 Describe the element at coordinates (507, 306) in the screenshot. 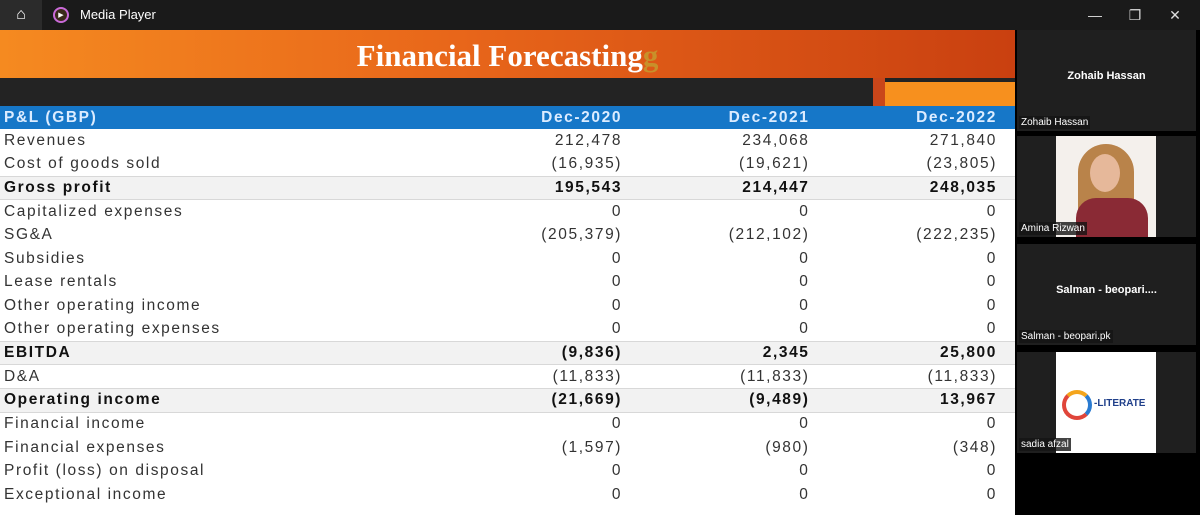

I see `table-row: Other operating income 0 0 0` at that location.